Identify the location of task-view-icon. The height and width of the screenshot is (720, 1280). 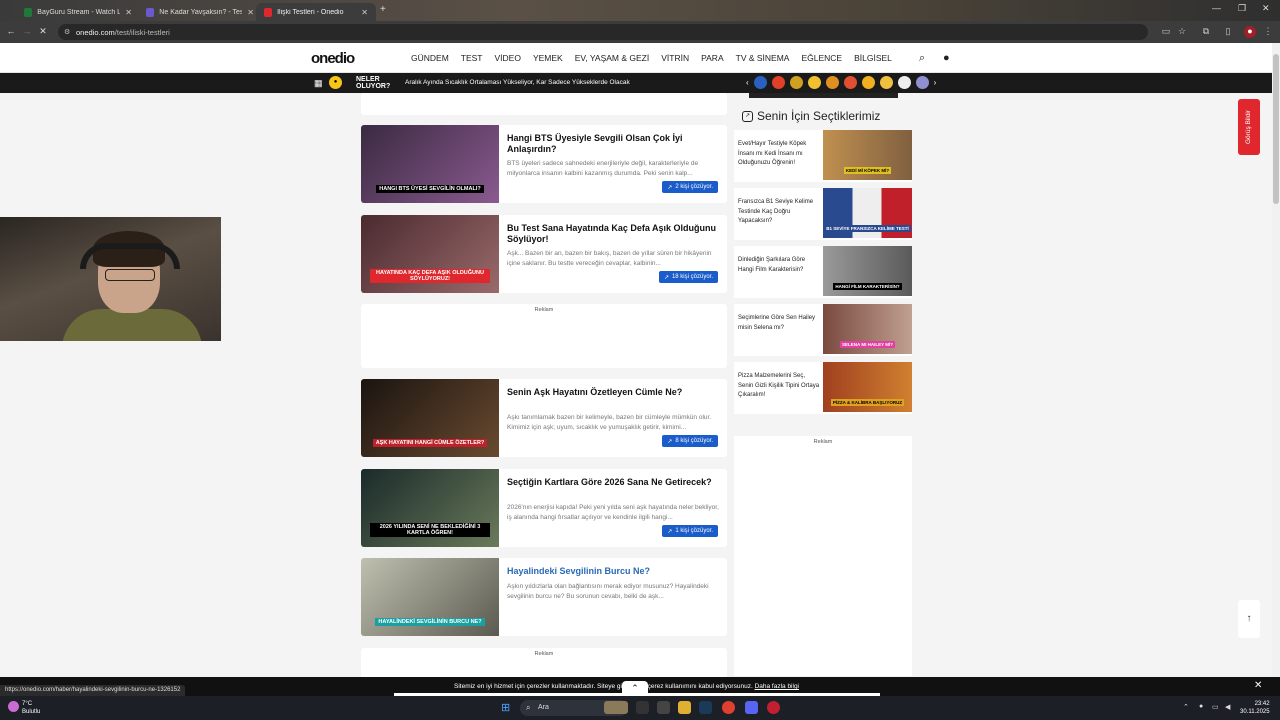
(642, 707).